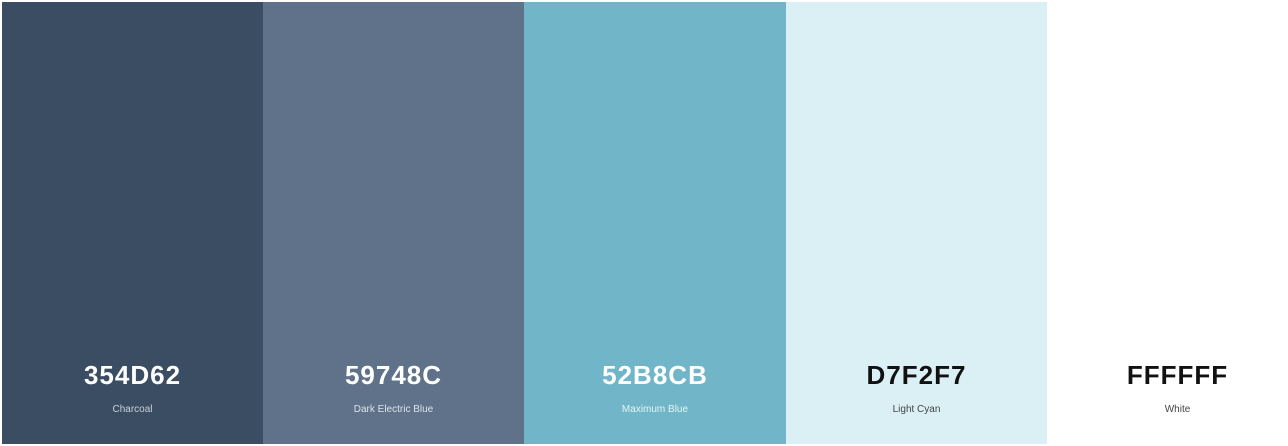  What do you see at coordinates (655, 409) in the screenshot?
I see `color-name: Maximum Blue` at bounding box center [655, 409].